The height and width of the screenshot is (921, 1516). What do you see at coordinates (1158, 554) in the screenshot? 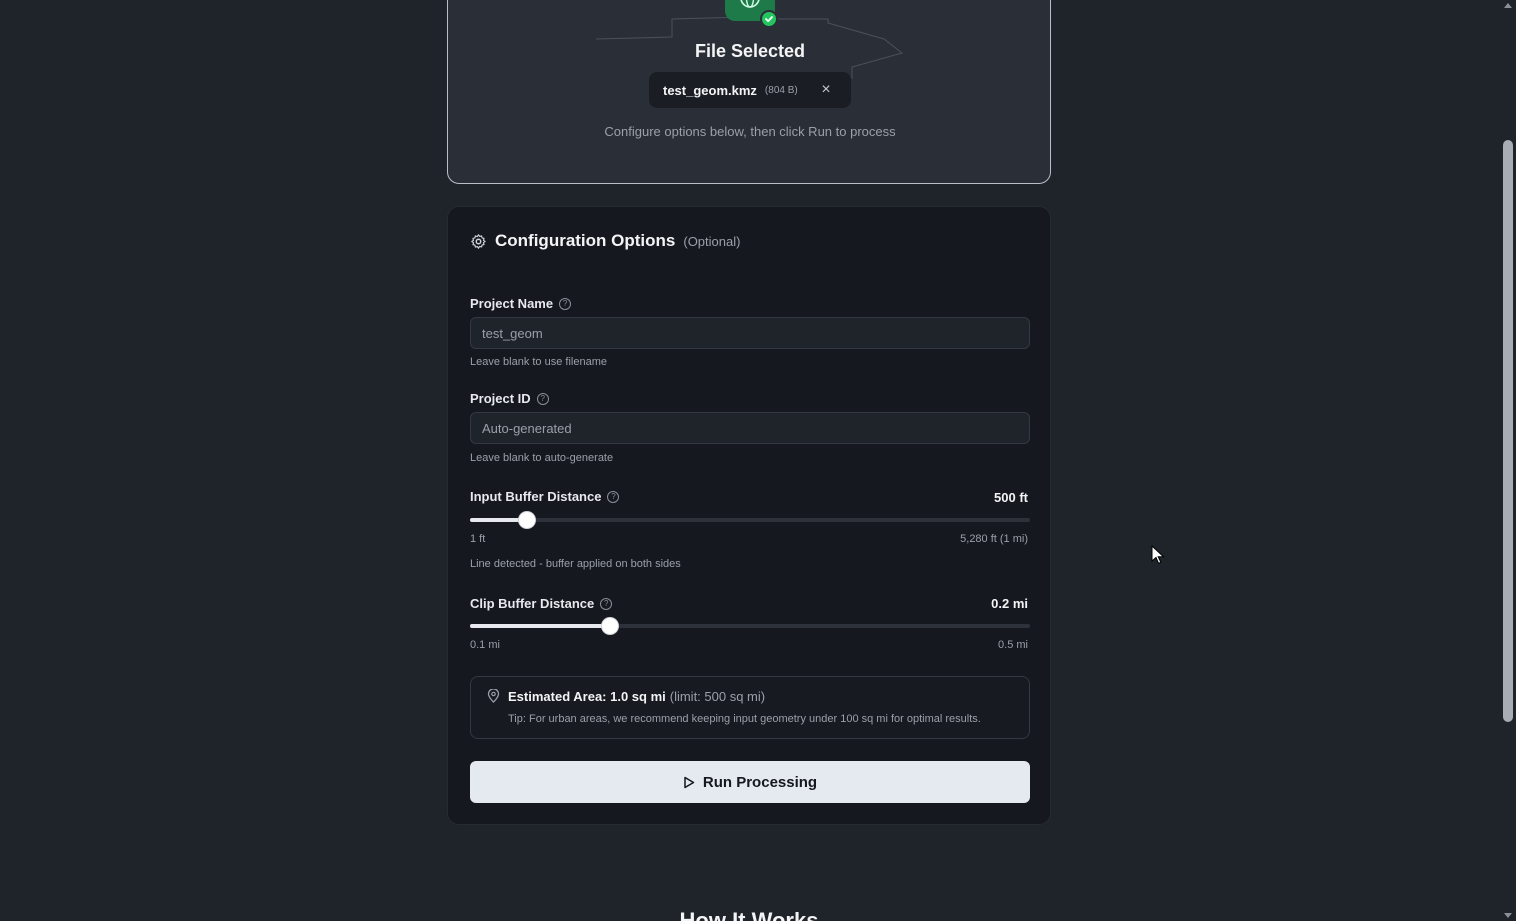
I see `mouse-cursor-icon` at bounding box center [1158, 554].